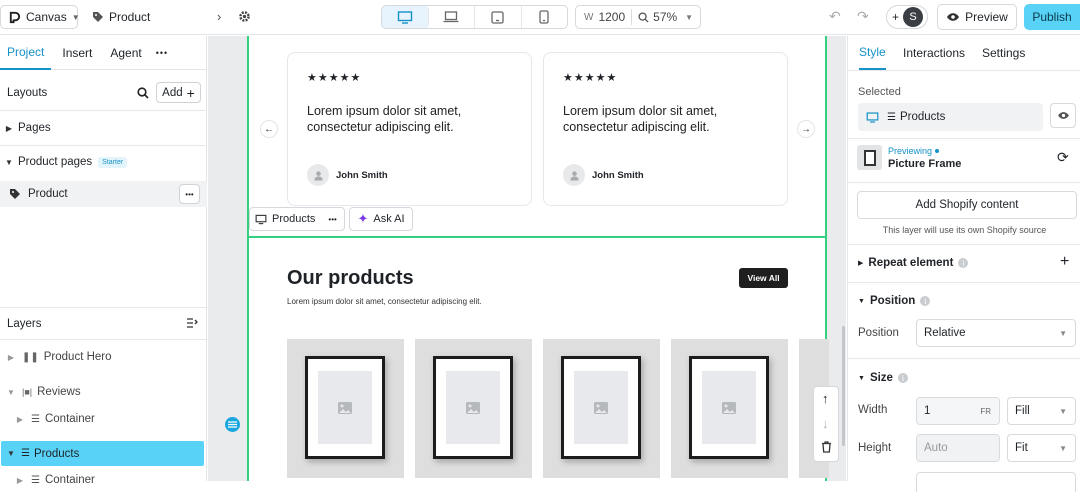 Image resolution: width=1080 pixels, height=492 pixels. Describe the element at coordinates (69, 419) in the screenshot. I see `layer-label: Container` at that location.